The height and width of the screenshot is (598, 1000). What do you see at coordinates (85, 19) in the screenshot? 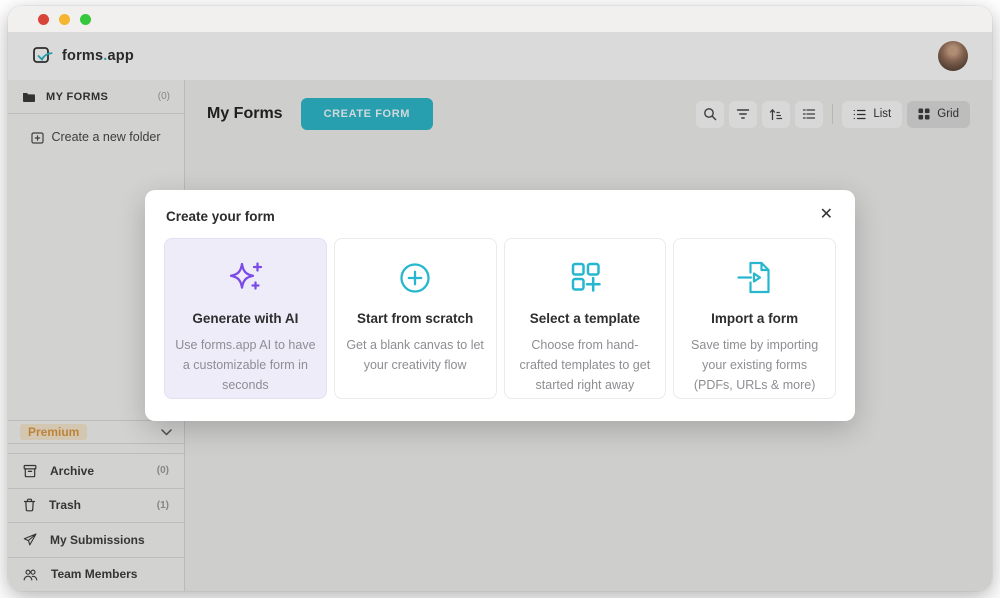
I see `maximize-window-icon` at bounding box center [85, 19].